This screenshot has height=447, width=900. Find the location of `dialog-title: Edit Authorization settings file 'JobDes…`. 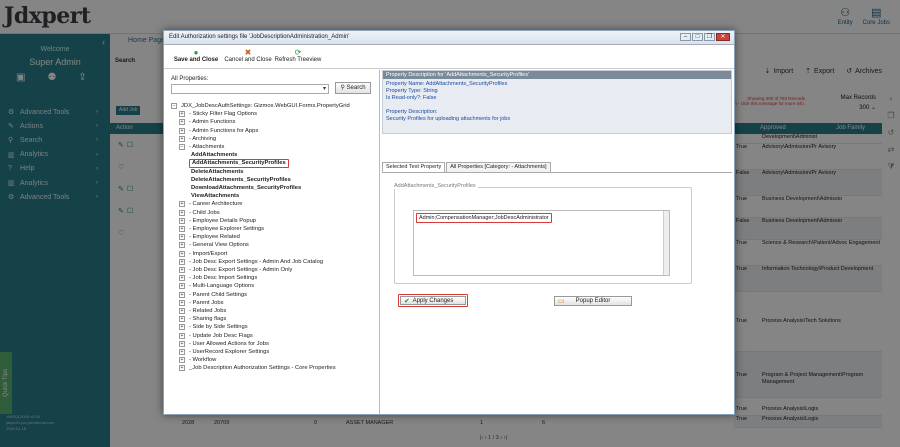

dialog-title: Edit Authorization settings file 'JobDes… is located at coordinates (259, 37).